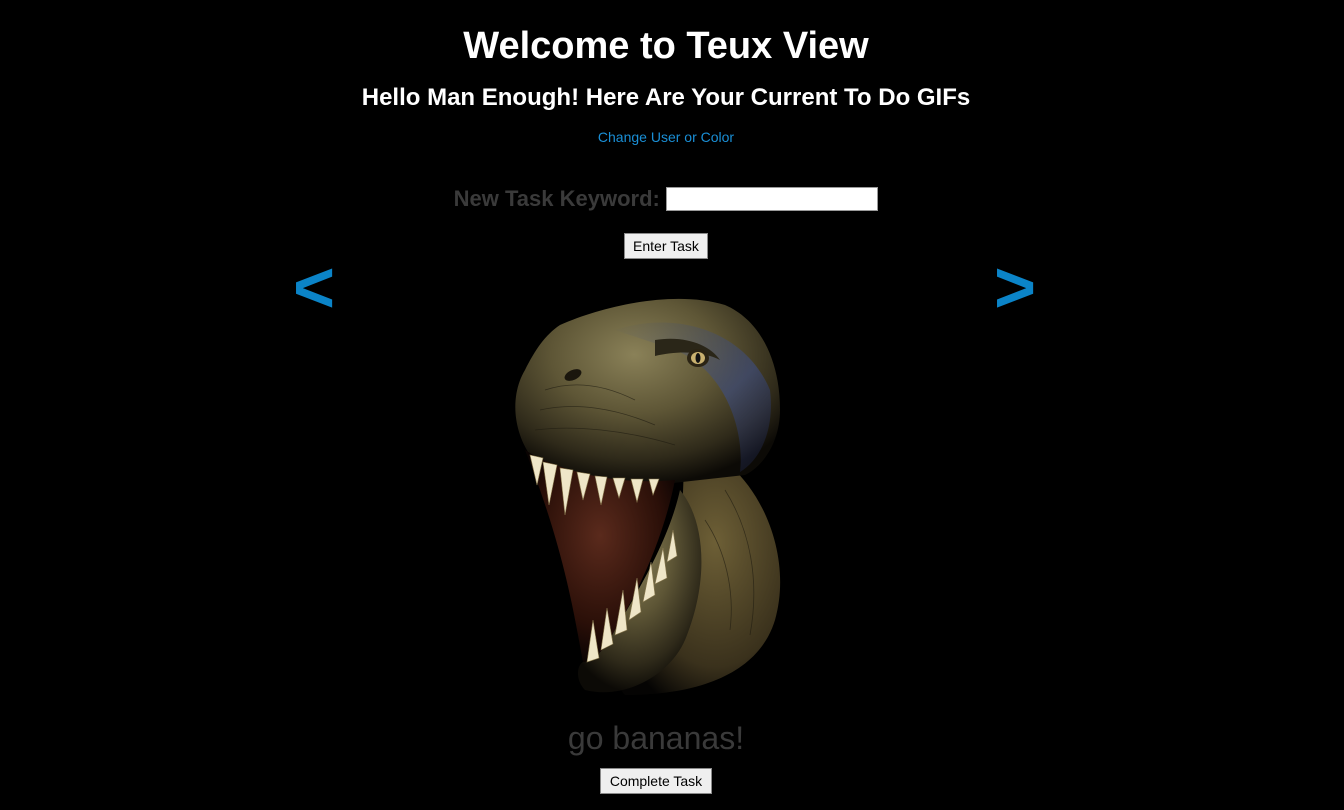 The height and width of the screenshot is (810, 1344). Describe the element at coordinates (1015, 288) in the screenshot. I see `next-gif-arrow: >` at that location.